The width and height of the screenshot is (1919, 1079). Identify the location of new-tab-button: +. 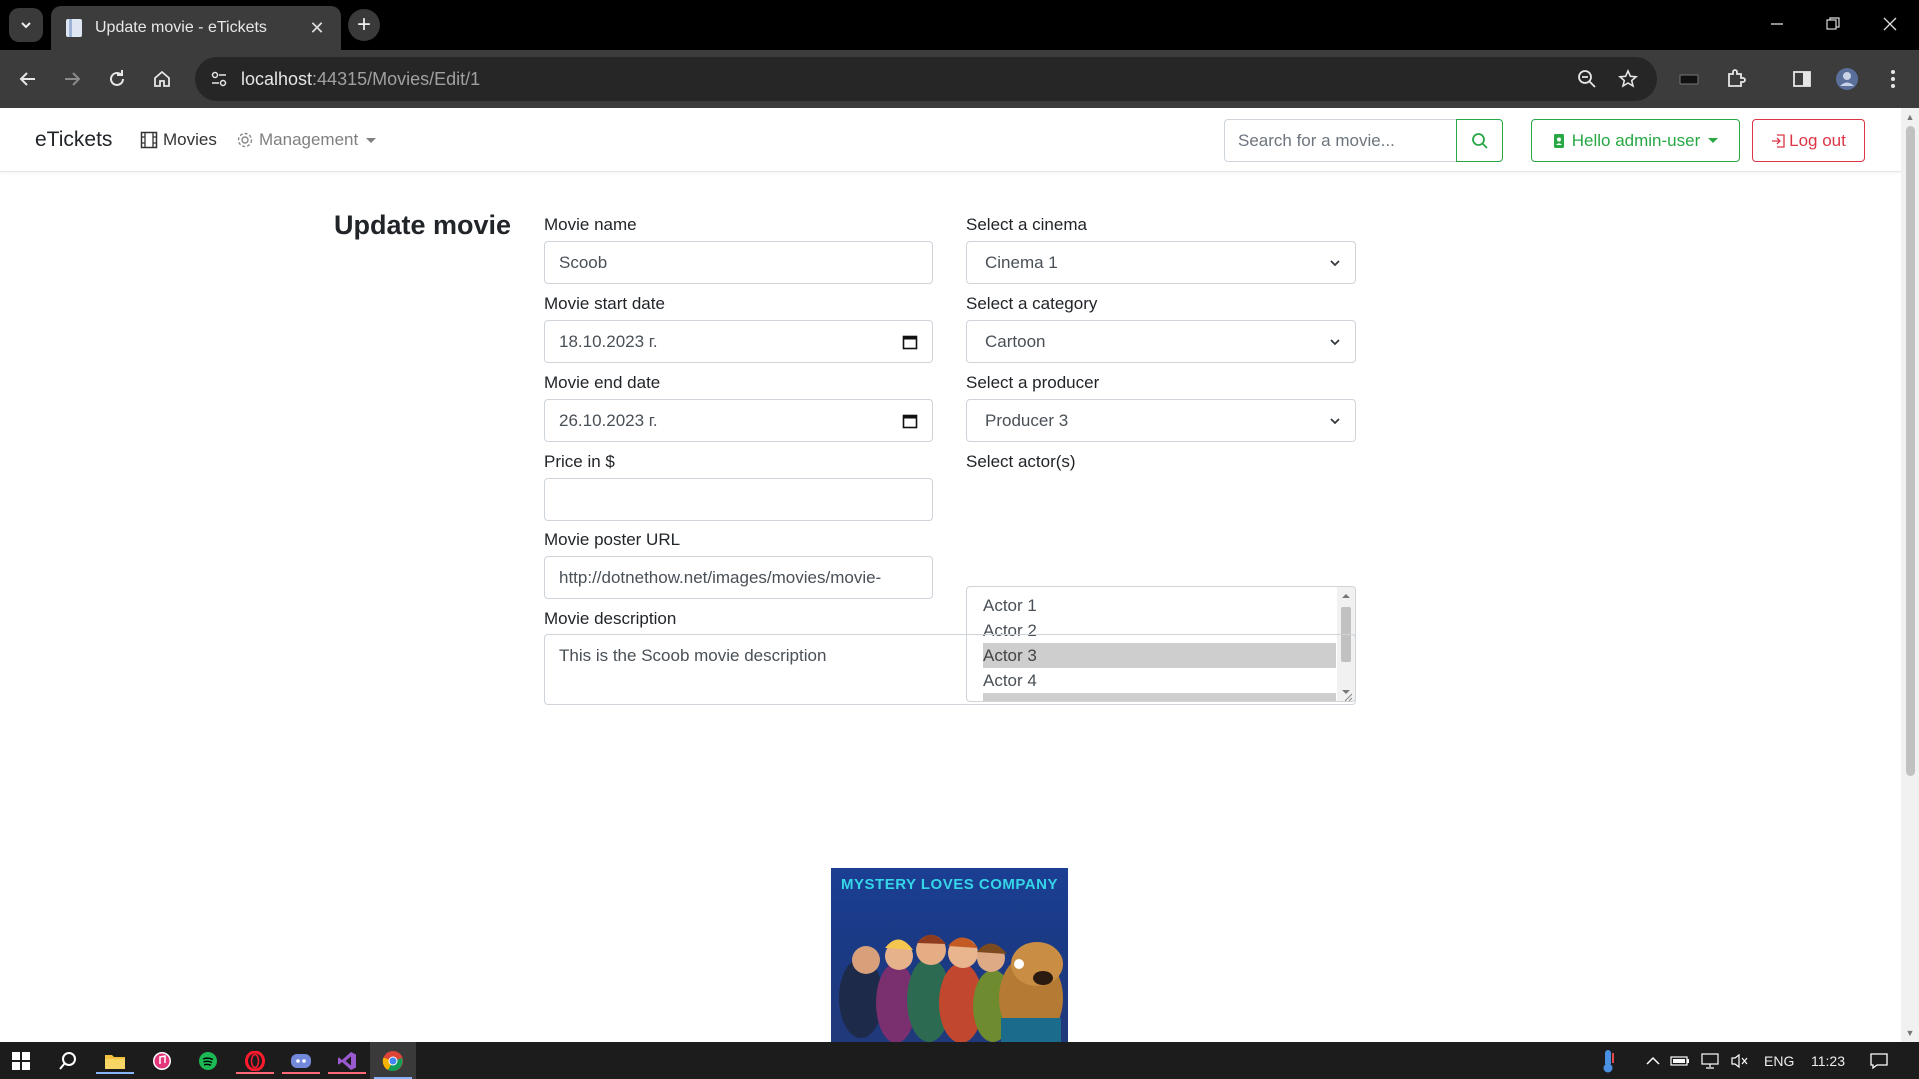
(364, 25).